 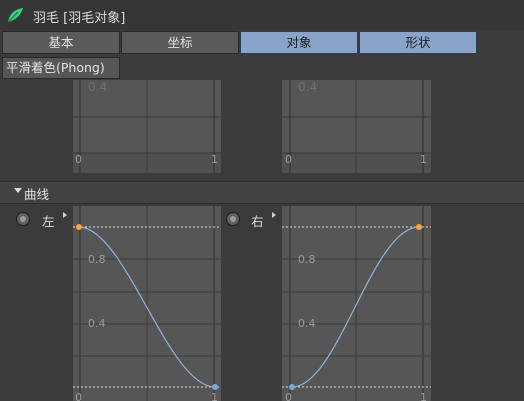 What do you see at coordinates (423, 159) in the screenshot?
I see `top-right-tick-x1: 1` at bounding box center [423, 159].